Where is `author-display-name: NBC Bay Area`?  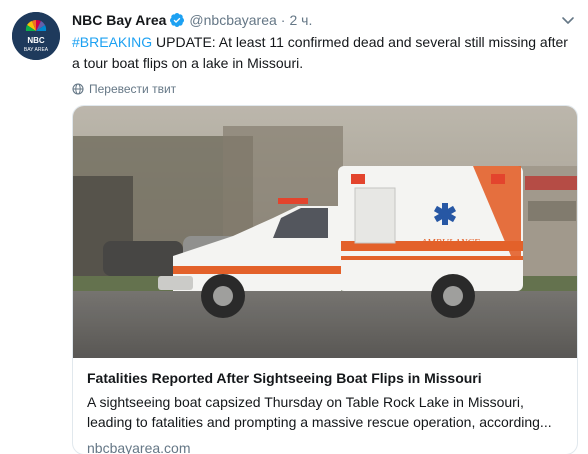 author-display-name: NBC Bay Area is located at coordinates (119, 20).